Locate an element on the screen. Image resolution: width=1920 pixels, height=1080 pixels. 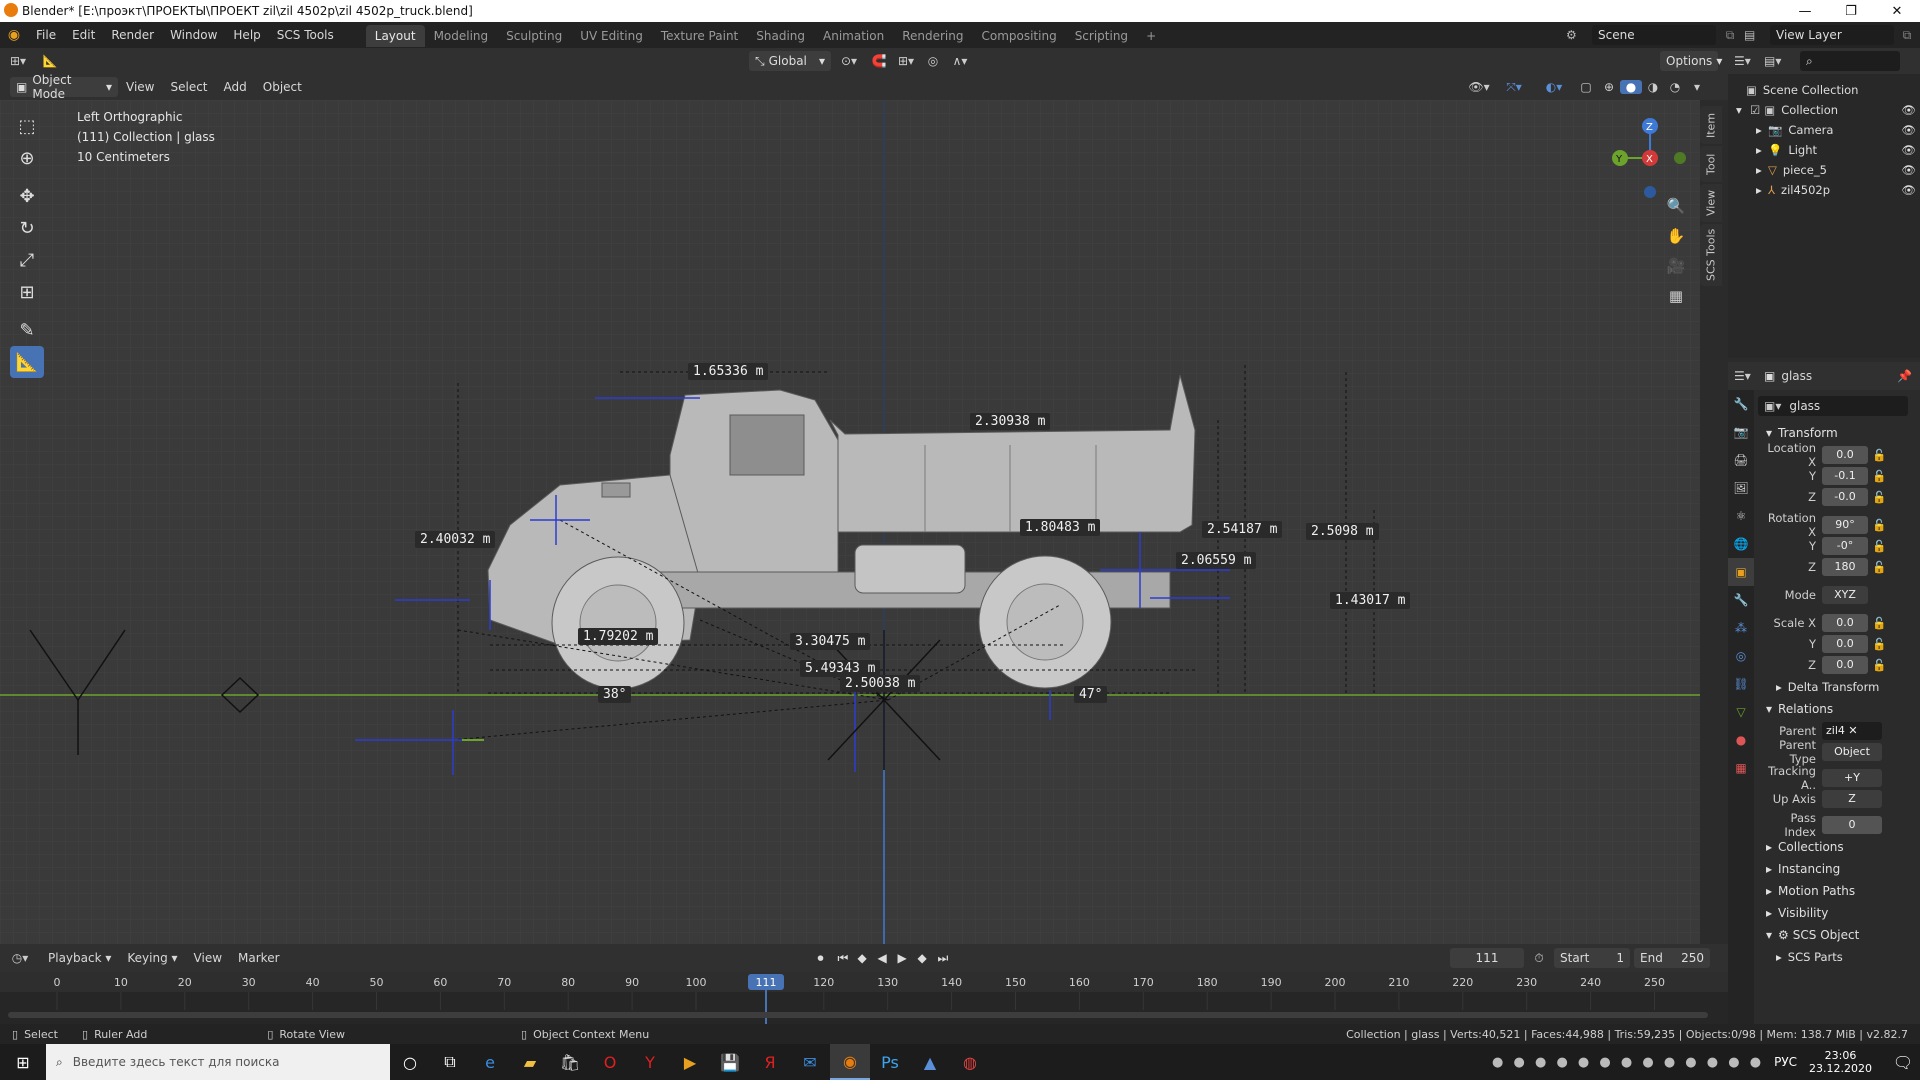
eye-icon: 👁 is located at coordinates (1908, 150).